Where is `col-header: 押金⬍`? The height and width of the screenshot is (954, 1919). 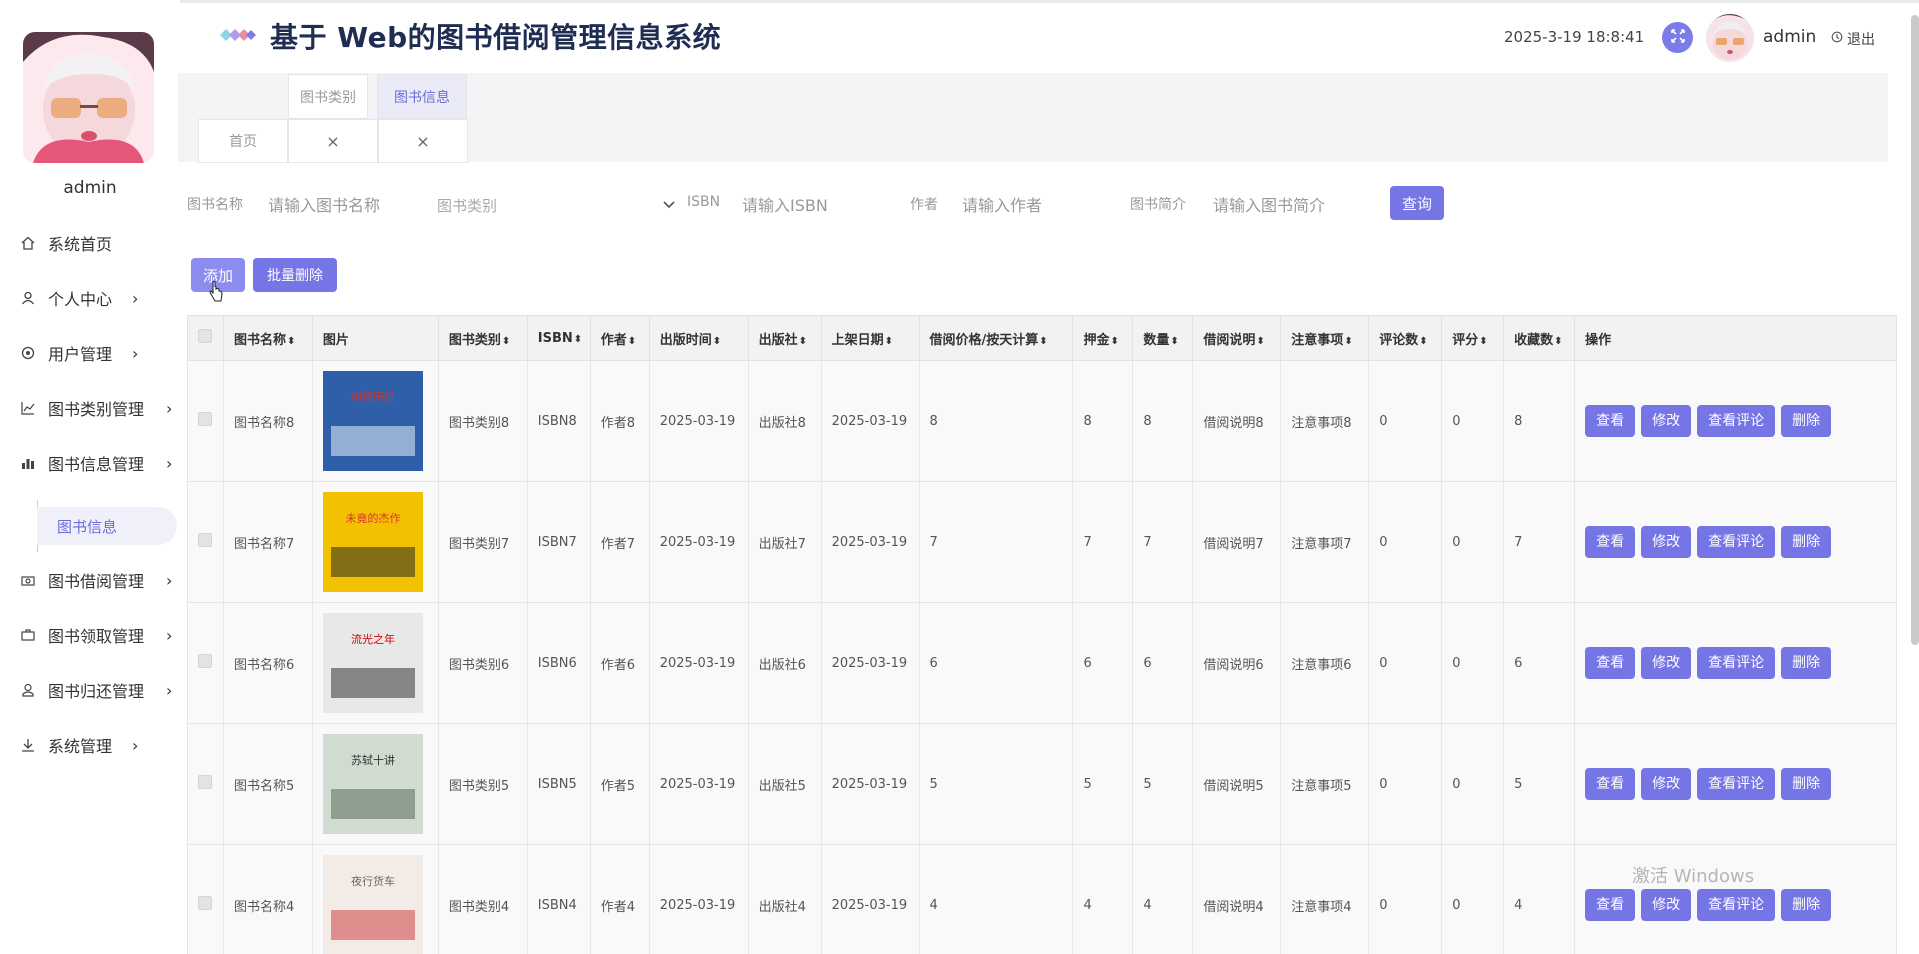
col-header: 押金⬍ is located at coordinates (1103, 338).